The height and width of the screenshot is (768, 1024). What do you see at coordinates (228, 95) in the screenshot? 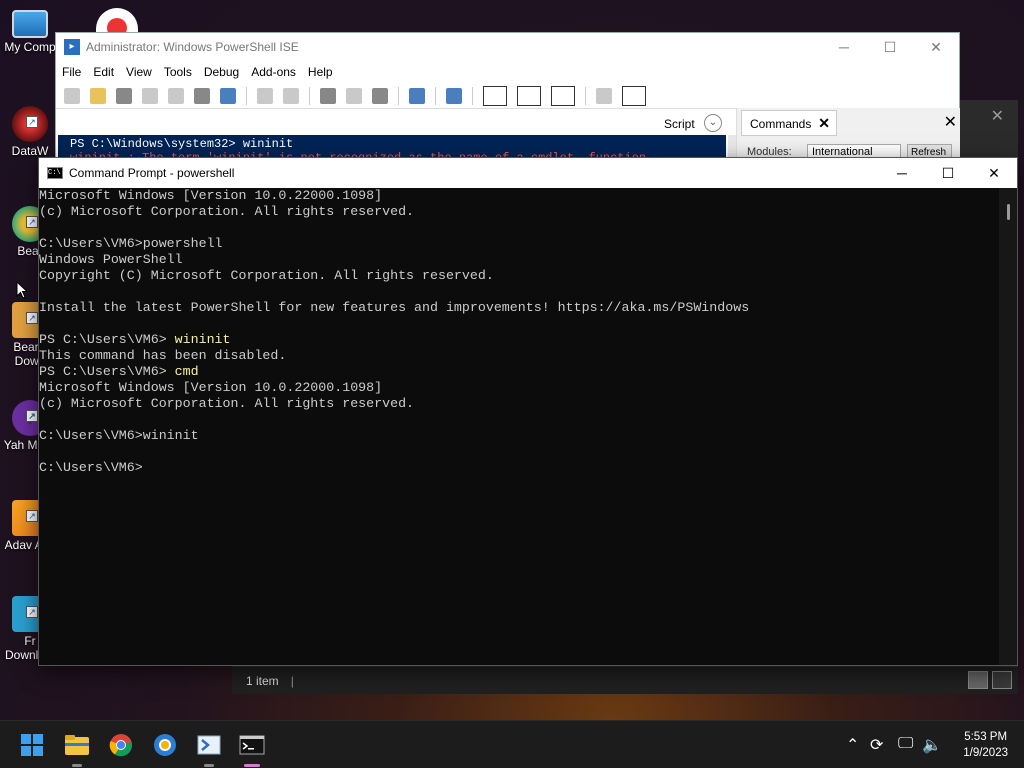
I see `clear-console-icon` at bounding box center [228, 95].